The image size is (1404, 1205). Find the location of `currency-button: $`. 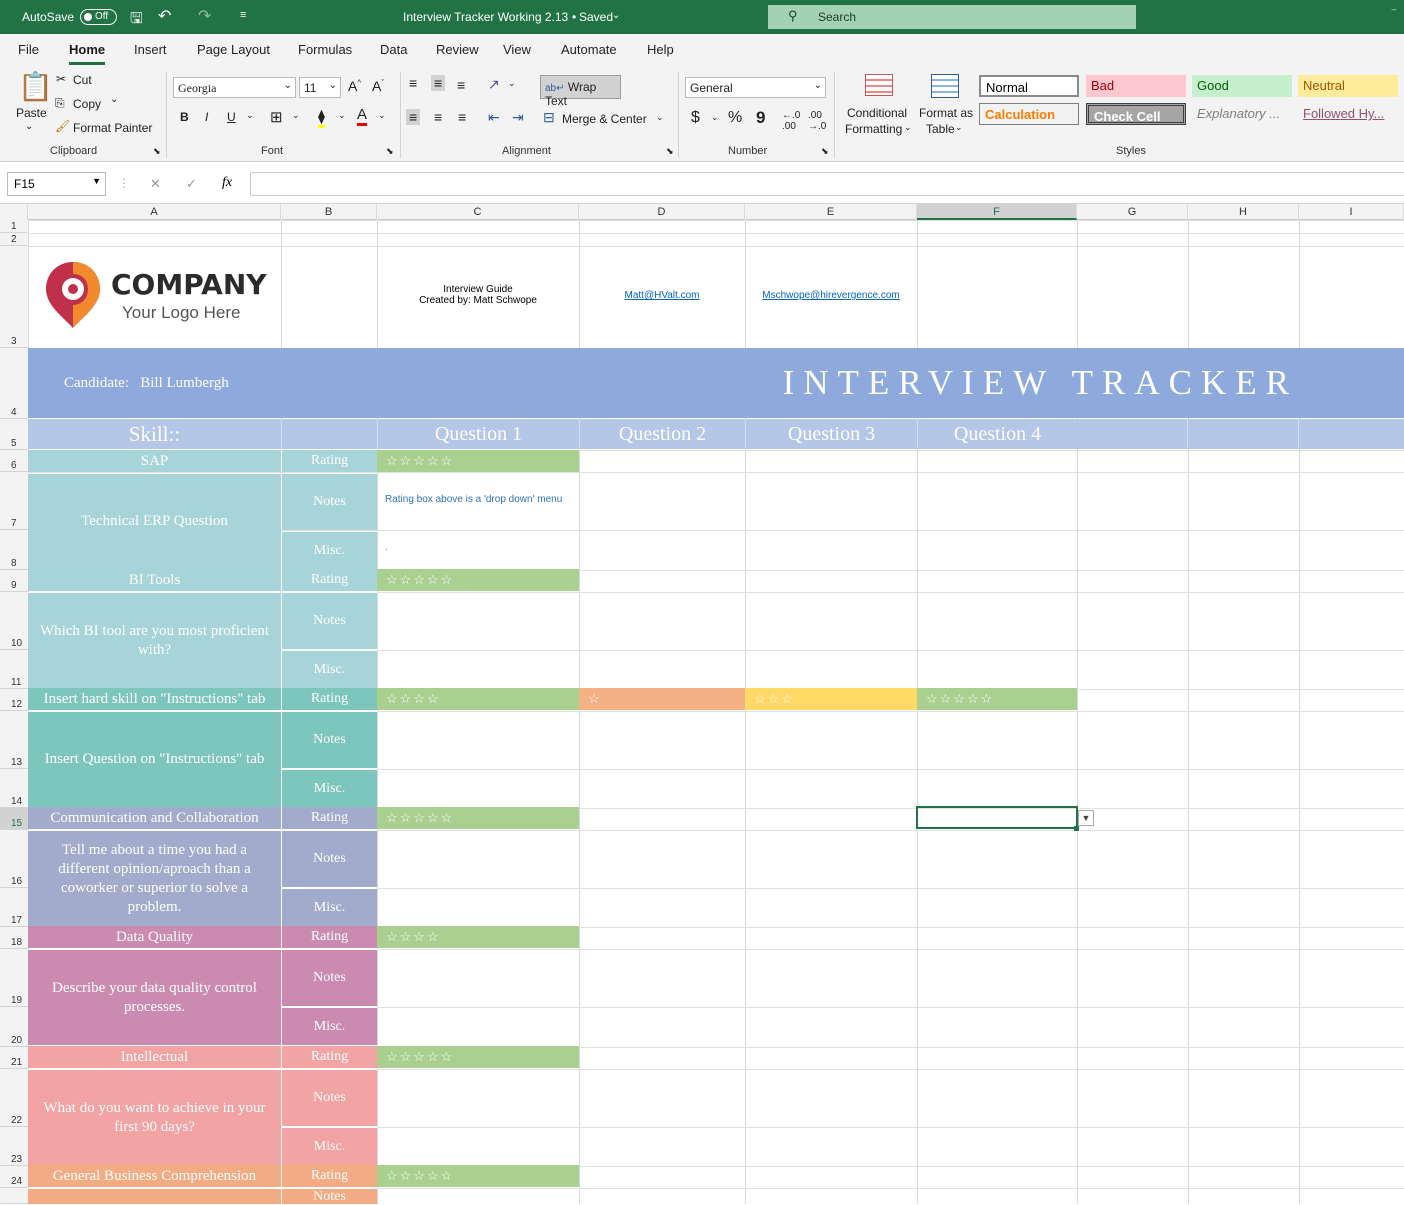

currency-button: $ is located at coordinates (695, 118).